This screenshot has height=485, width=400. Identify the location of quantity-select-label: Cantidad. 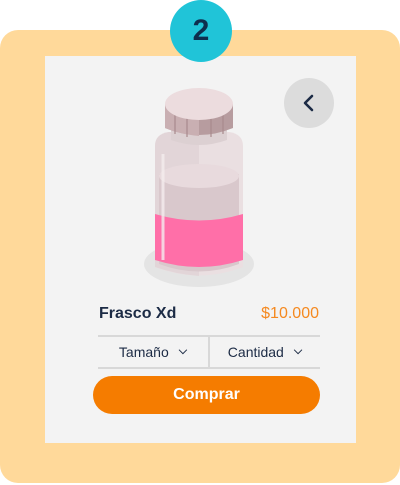
(255, 352).